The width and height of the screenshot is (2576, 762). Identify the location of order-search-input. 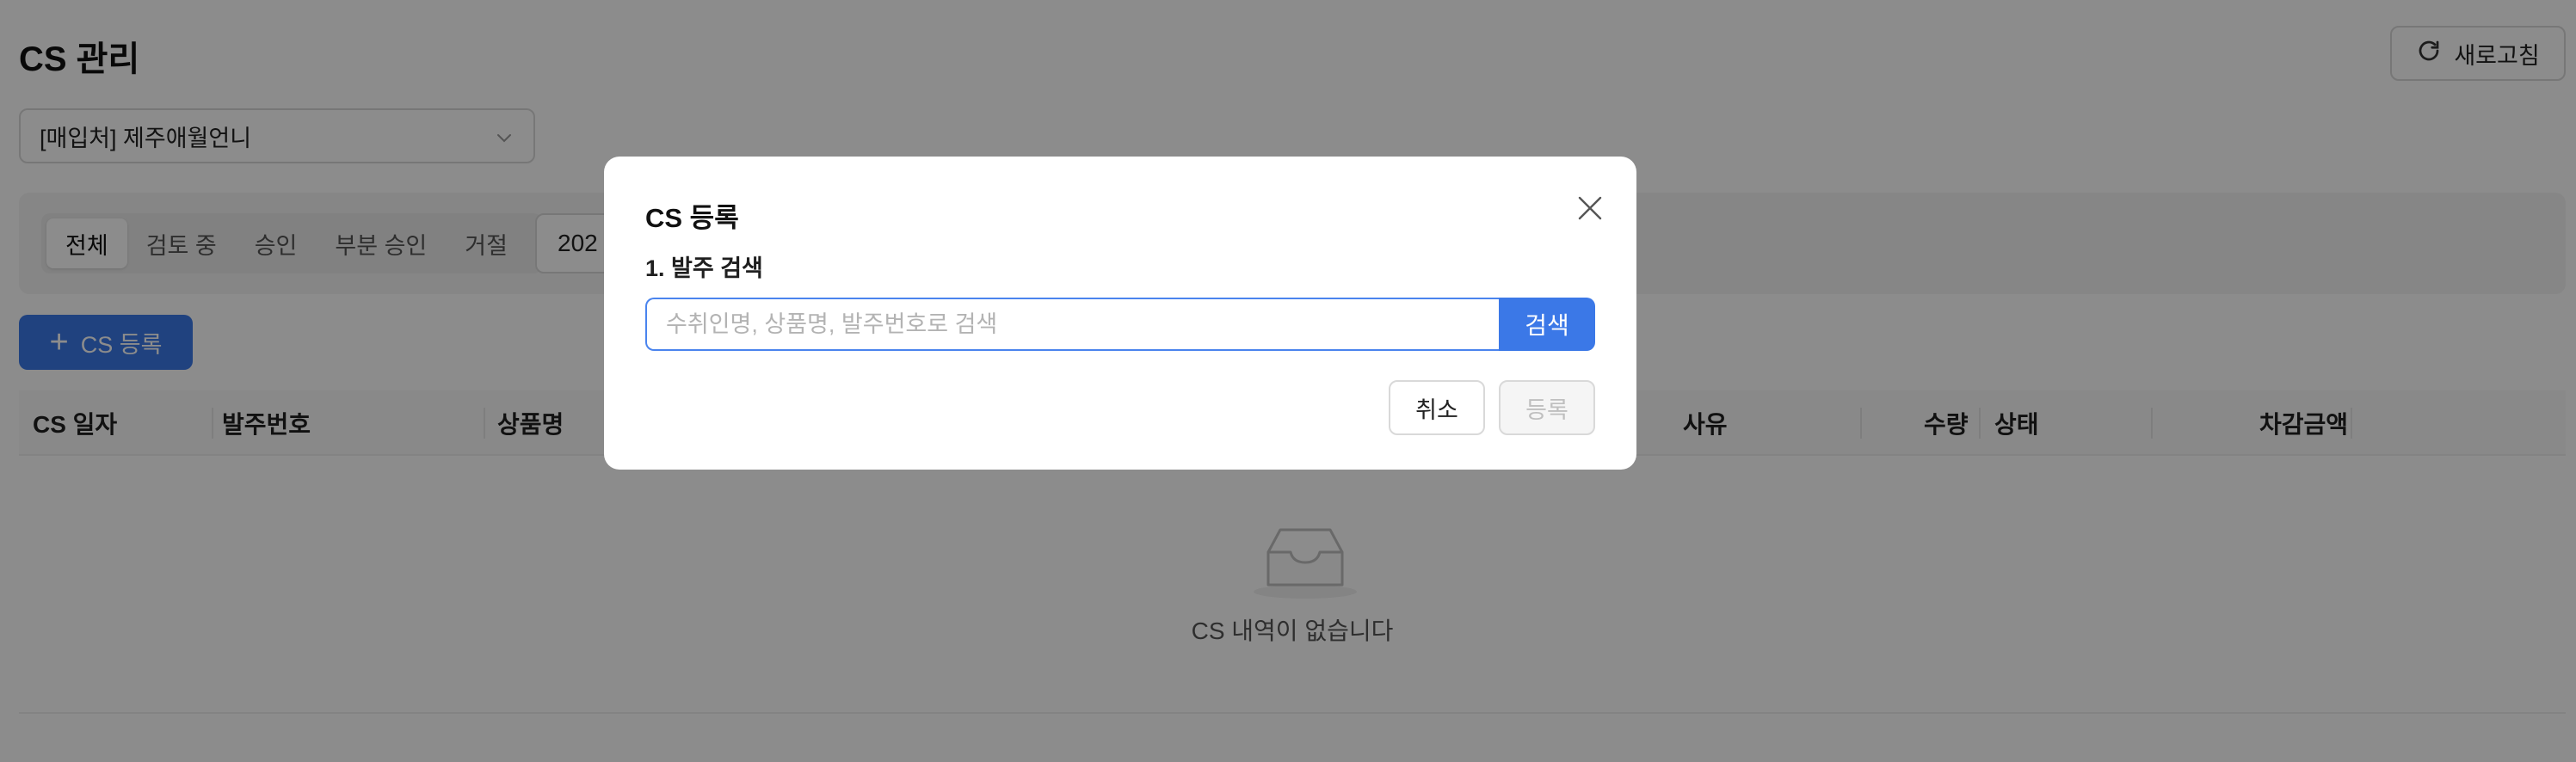
(1073, 324).